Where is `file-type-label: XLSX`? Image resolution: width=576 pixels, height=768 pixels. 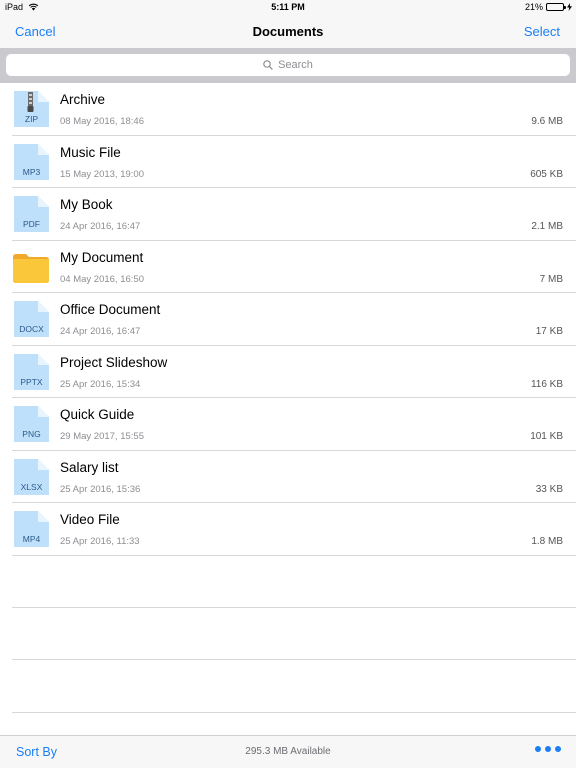 file-type-label: XLSX is located at coordinates (31, 486).